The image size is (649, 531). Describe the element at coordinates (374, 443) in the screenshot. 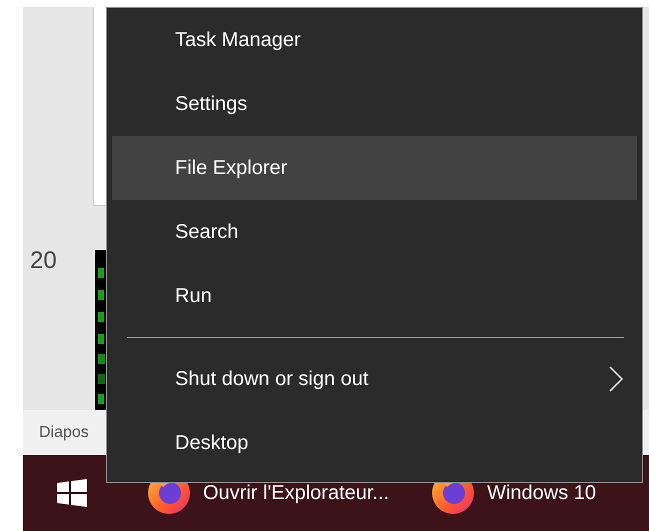

I see `menu-item: Desktop` at that location.